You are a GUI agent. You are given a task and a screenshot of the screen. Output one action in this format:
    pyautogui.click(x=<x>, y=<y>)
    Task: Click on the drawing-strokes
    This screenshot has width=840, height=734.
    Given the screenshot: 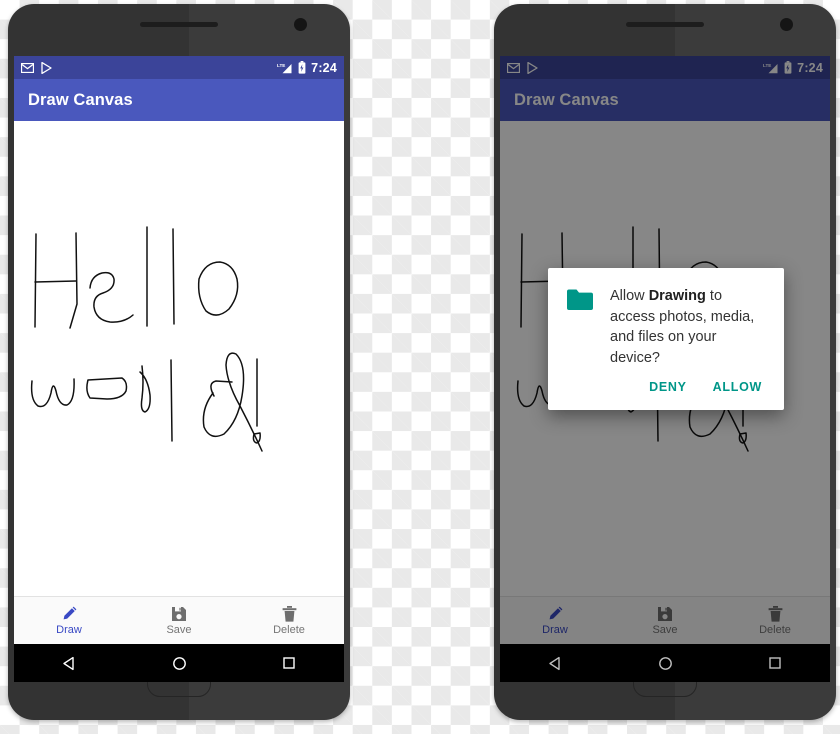 What is the action you would take?
    pyautogui.click(x=146, y=339)
    